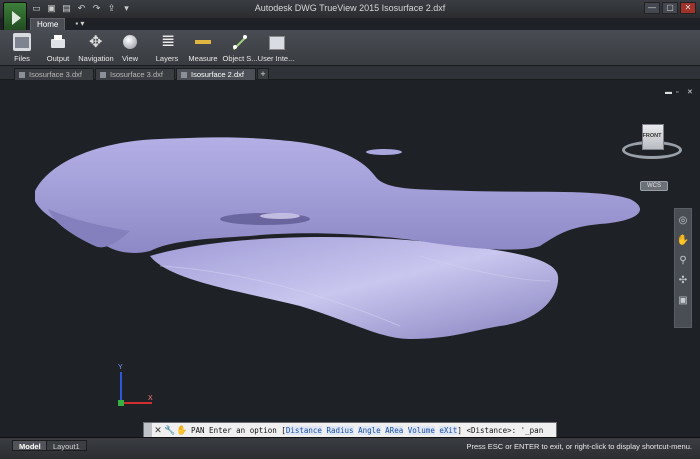  Describe the element at coordinates (130, 42) in the screenshot. I see `view-icon` at that location.